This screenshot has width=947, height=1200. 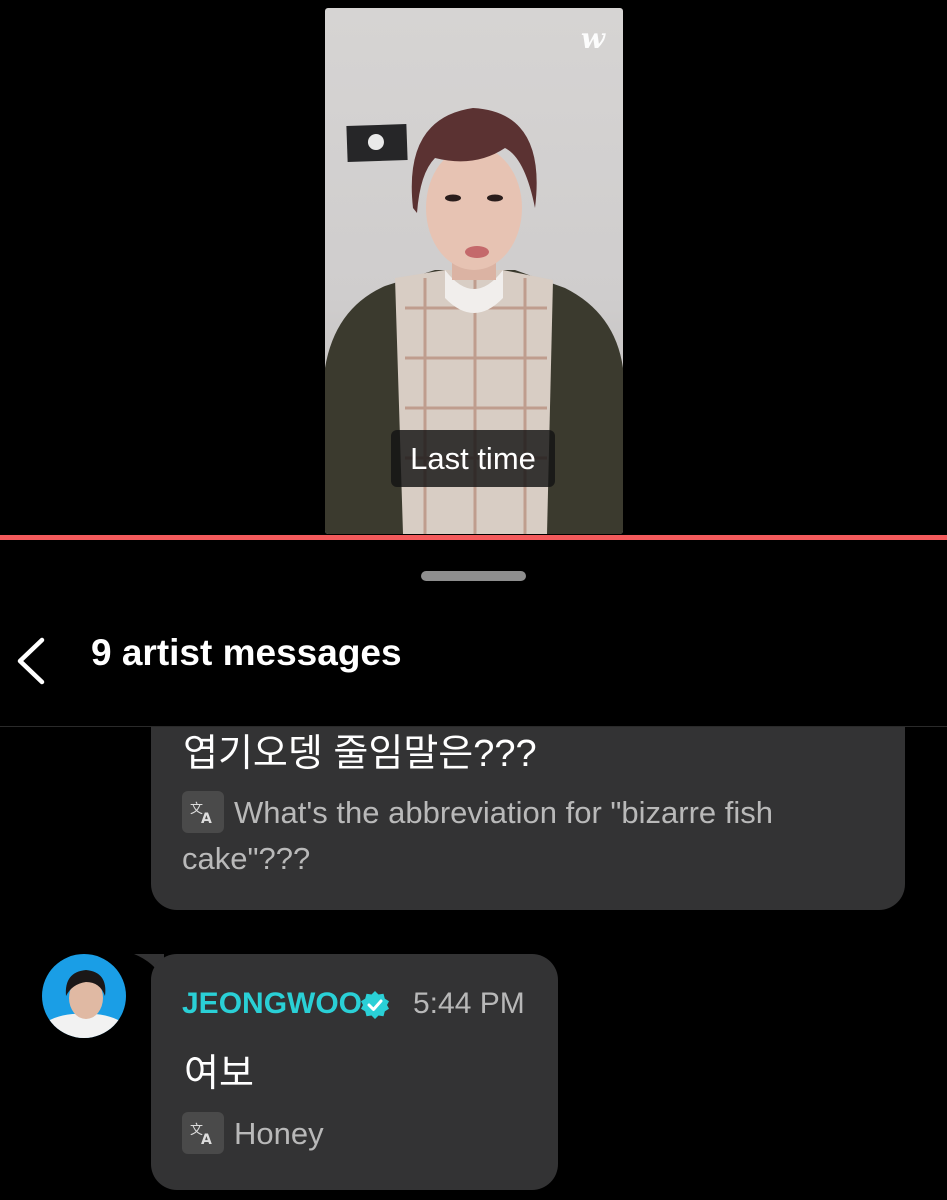 I want to click on avatar, so click(x=84, y=996).